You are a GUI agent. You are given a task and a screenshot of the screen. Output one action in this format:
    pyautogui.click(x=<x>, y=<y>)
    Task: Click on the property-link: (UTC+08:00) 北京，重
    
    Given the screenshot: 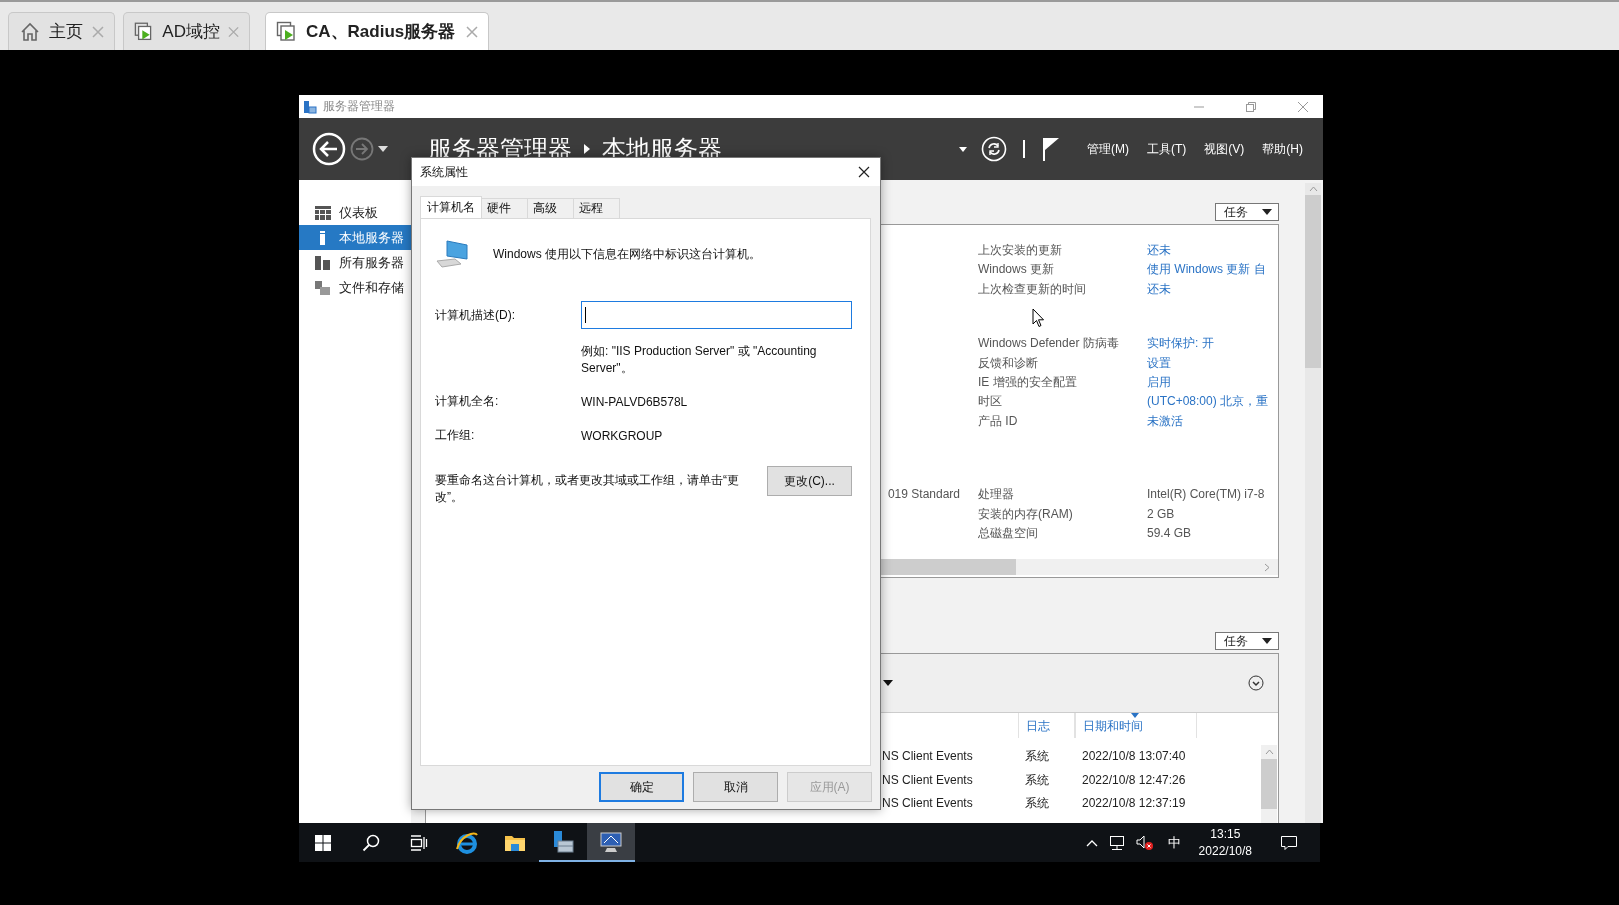 What is the action you would take?
    pyautogui.click(x=1208, y=401)
    